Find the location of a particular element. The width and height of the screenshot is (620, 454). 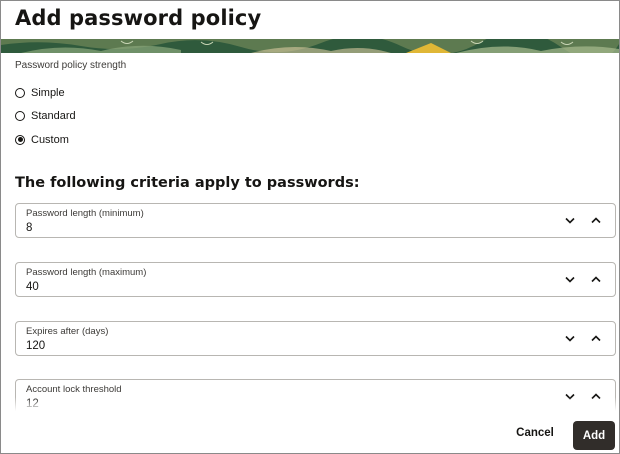

field-label: Expires after (days) is located at coordinates (67, 331).